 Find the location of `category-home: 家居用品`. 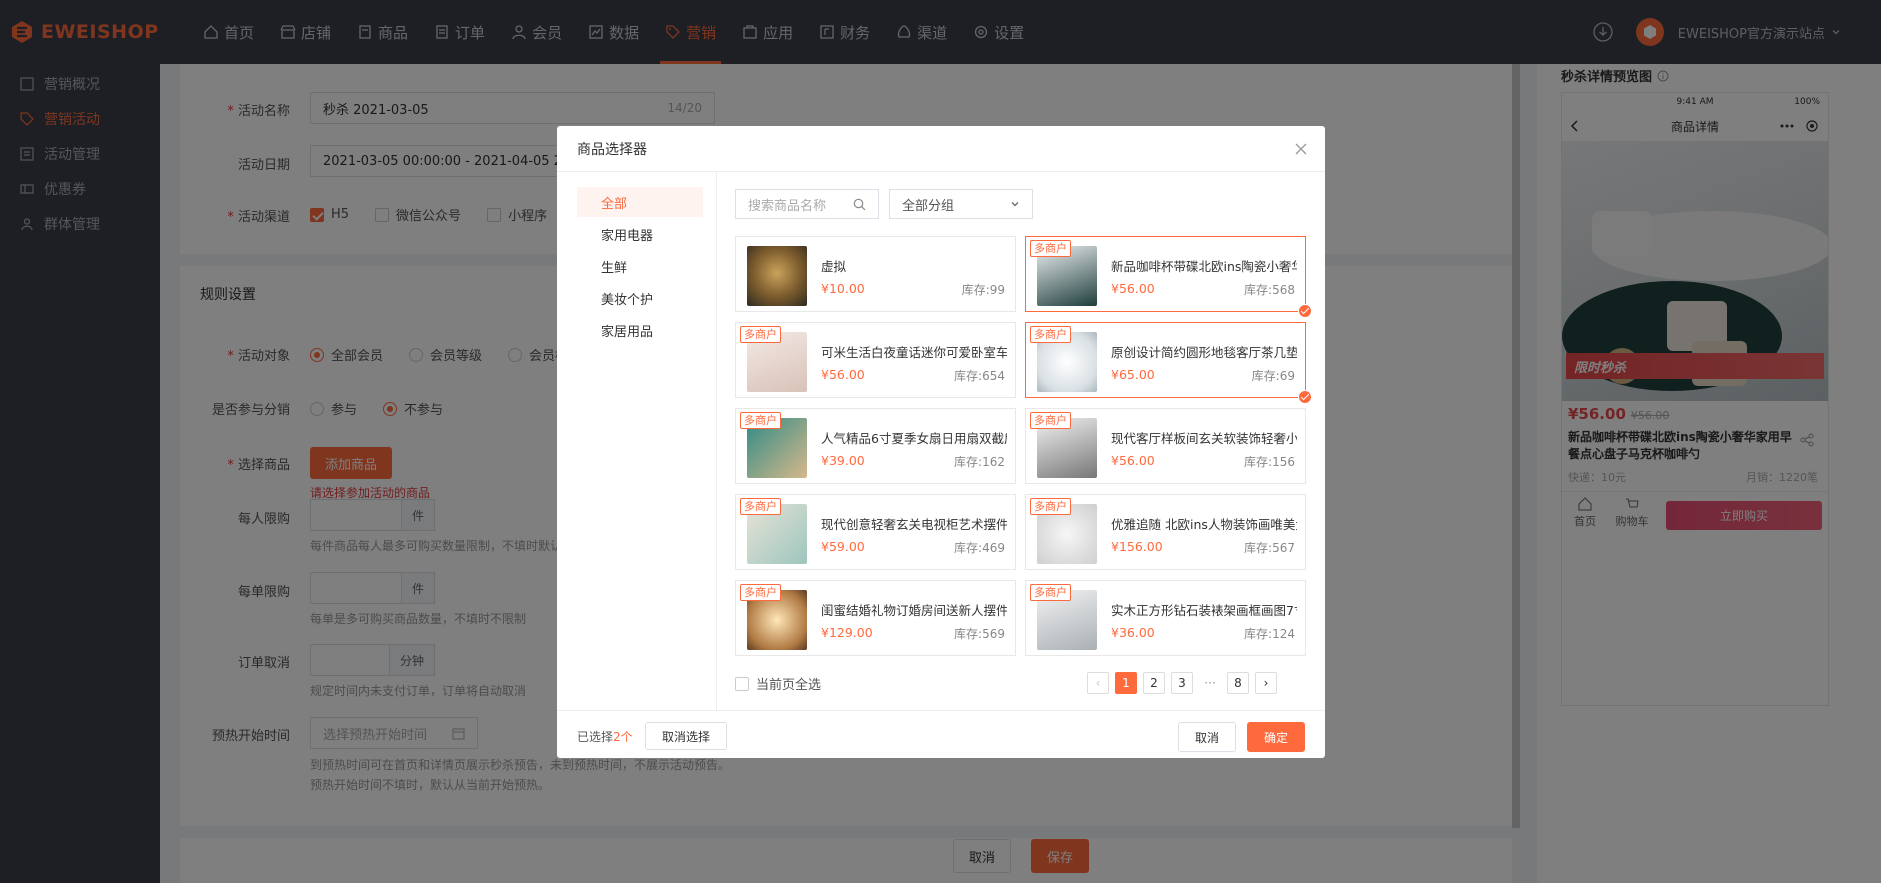

category-home: 家居用品 is located at coordinates (640, 330).